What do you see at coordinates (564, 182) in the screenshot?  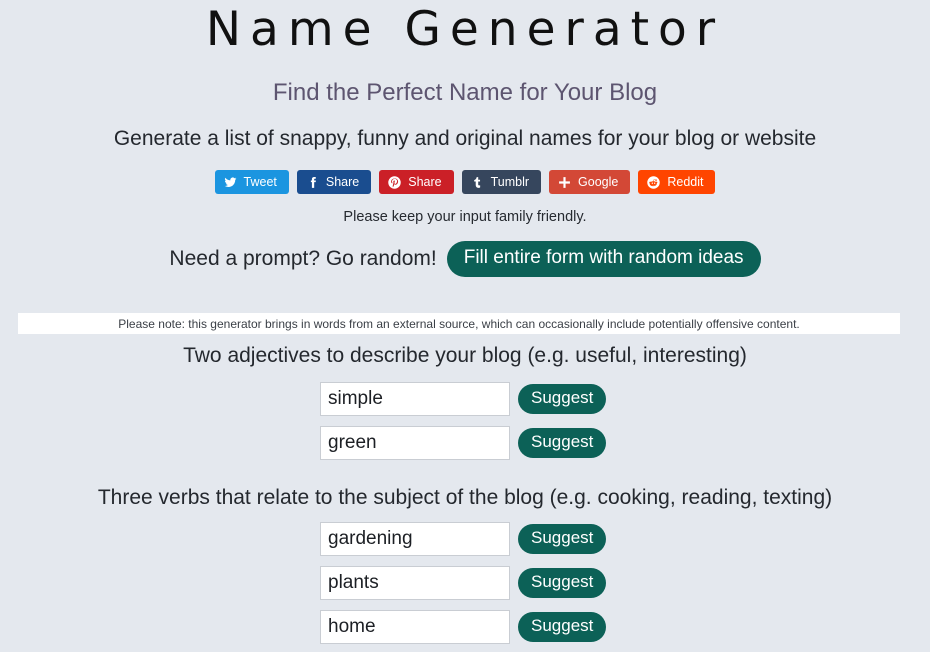 I see `google-plus-icon` at bounding box center [564, 182].